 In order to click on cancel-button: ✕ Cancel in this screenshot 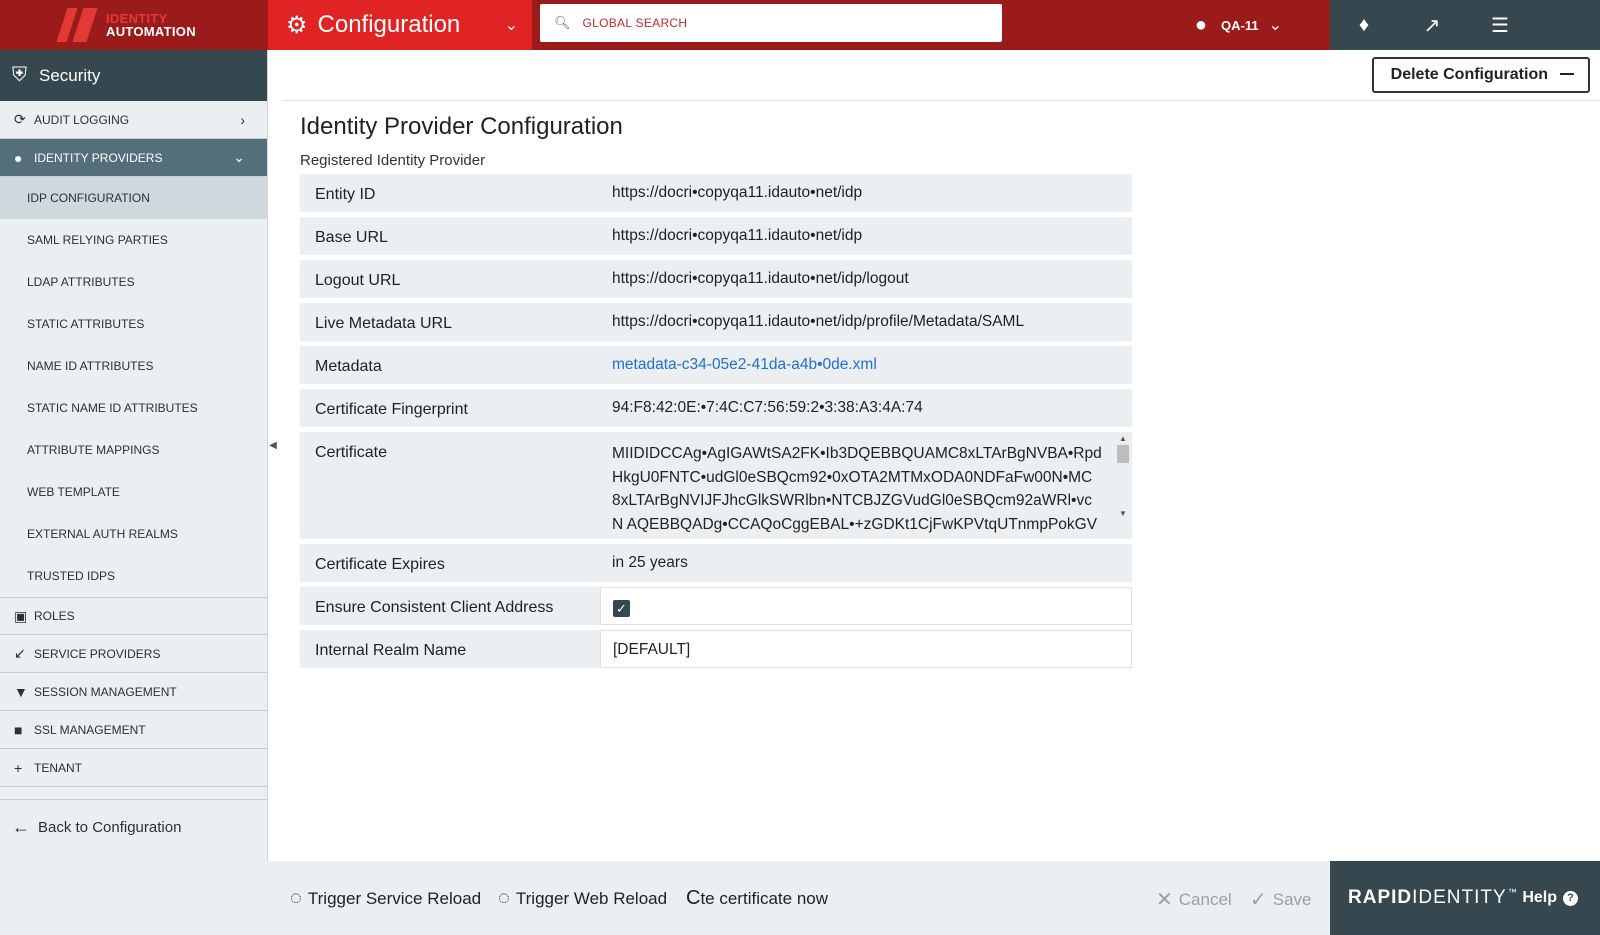, I will do `click(1194, 899)`.